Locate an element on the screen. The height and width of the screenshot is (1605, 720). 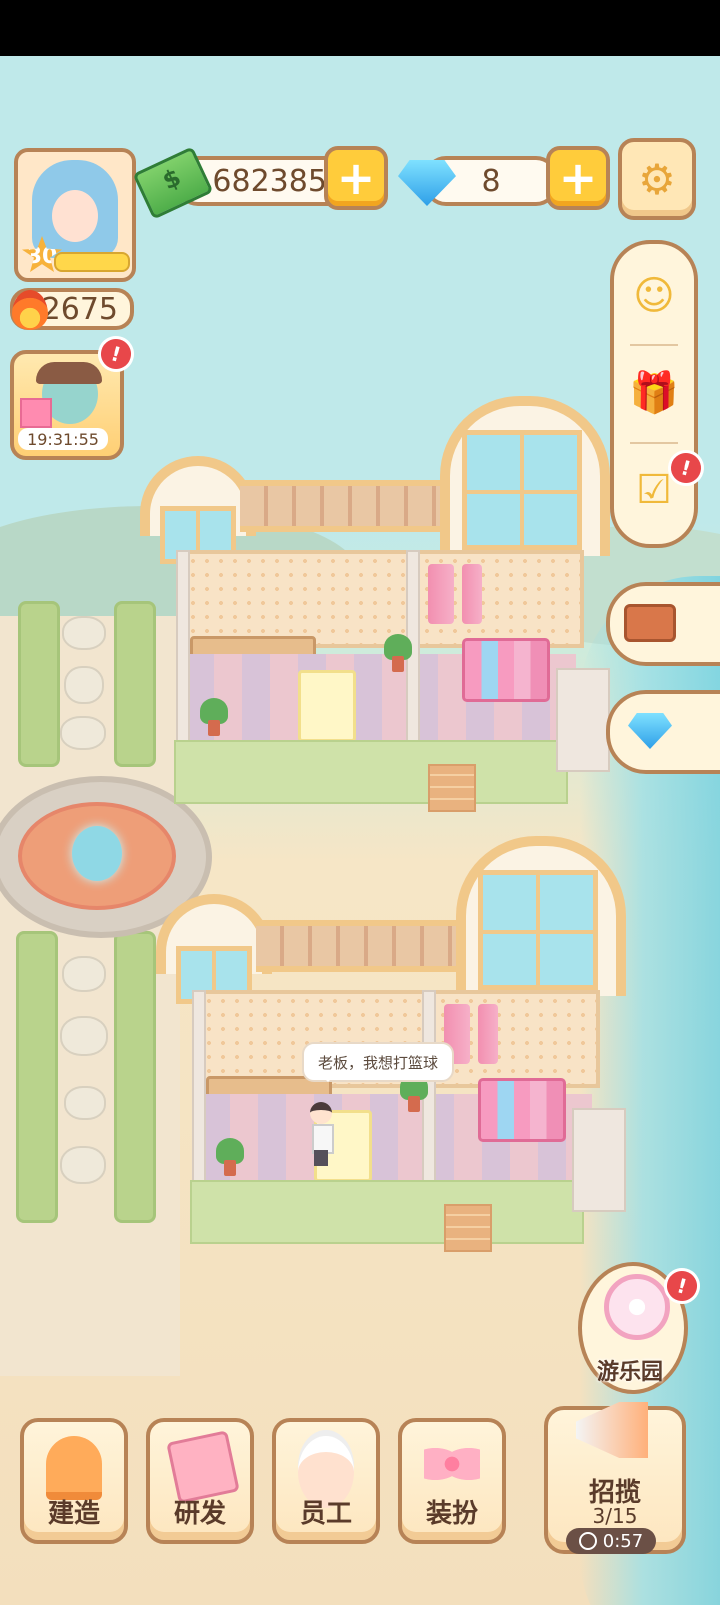
wallet-icon is located at coordinates (650, 623).